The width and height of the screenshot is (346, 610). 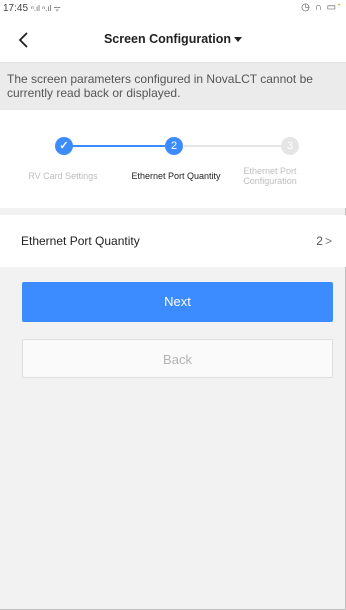 What do you see at coordinates (167, 39) in the screenshot?
I see `page-title: Screen Configuration` at bounding box center [167, 39].